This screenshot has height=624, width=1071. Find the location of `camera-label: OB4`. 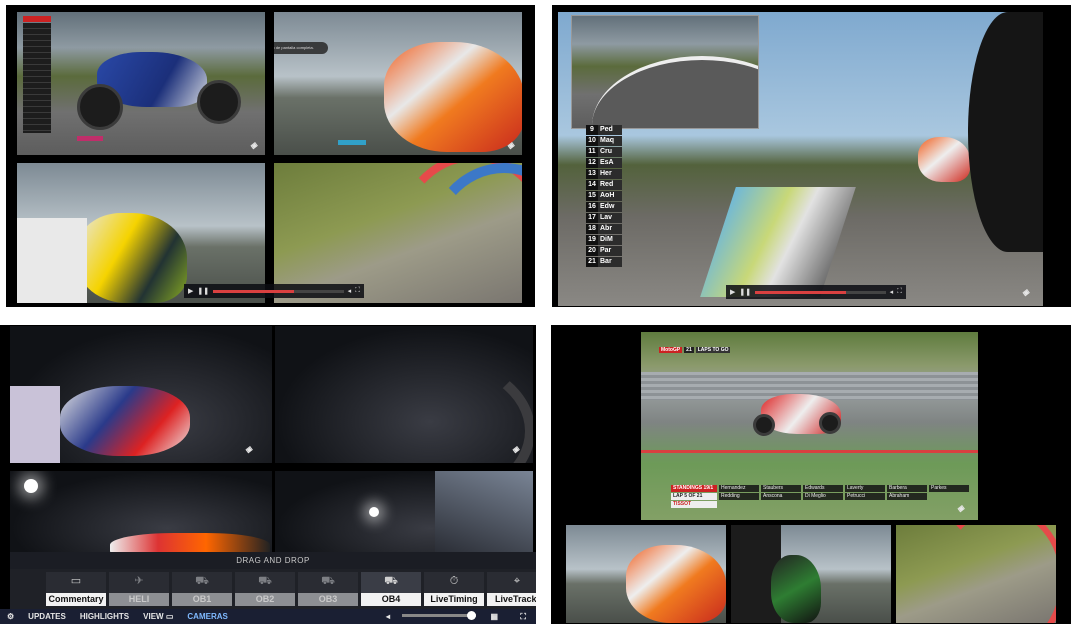

camera-label: OB4 is located at coordinates (391, 599).